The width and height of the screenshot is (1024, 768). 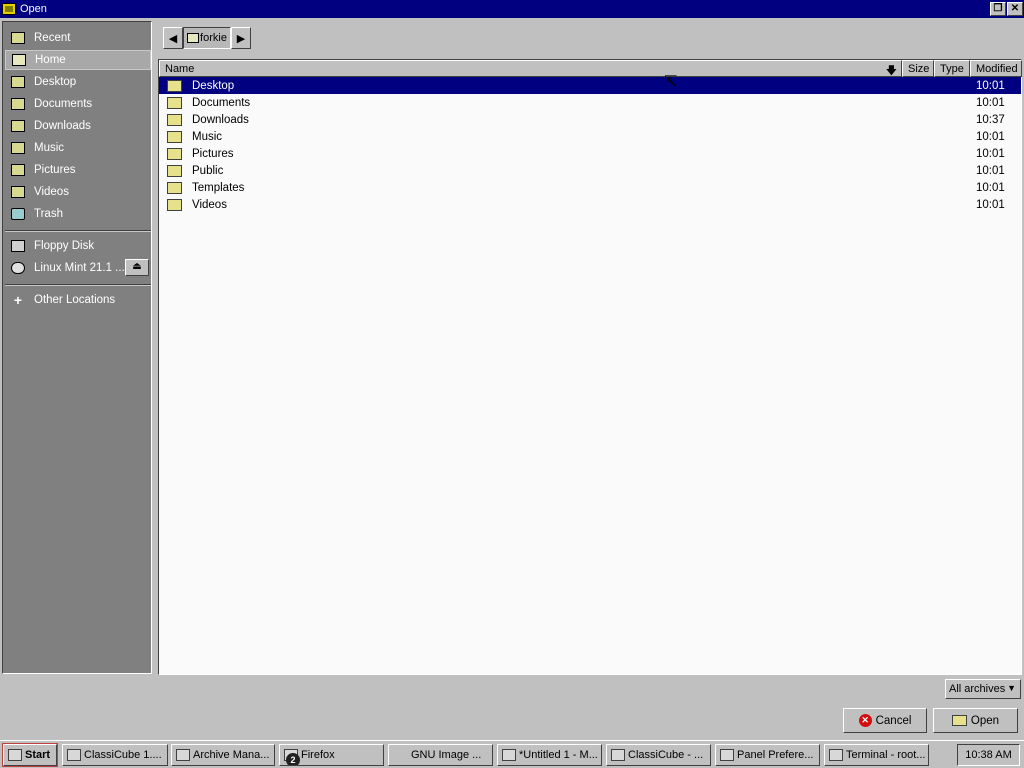 I want to click on sidebar-item-label: Trash, so click(x=48, y=214).